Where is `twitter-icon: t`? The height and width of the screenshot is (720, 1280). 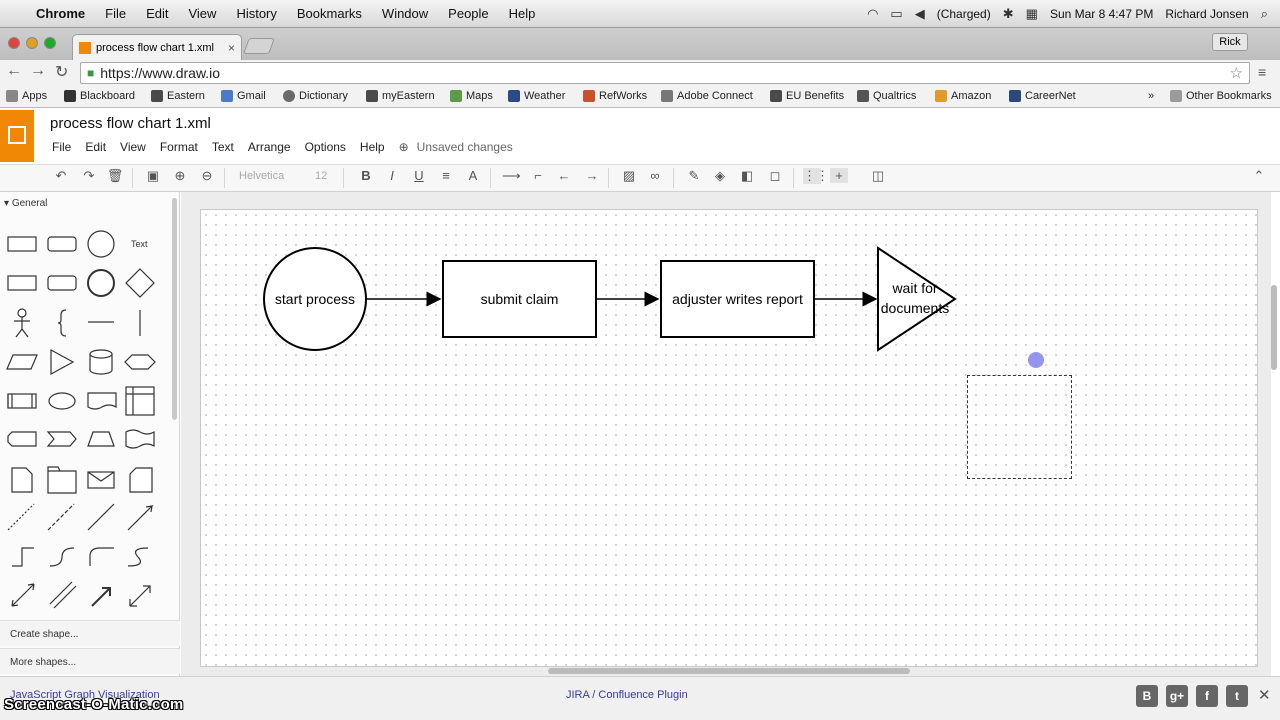 twitter-icon: t is located at coordinates (1237, 696).